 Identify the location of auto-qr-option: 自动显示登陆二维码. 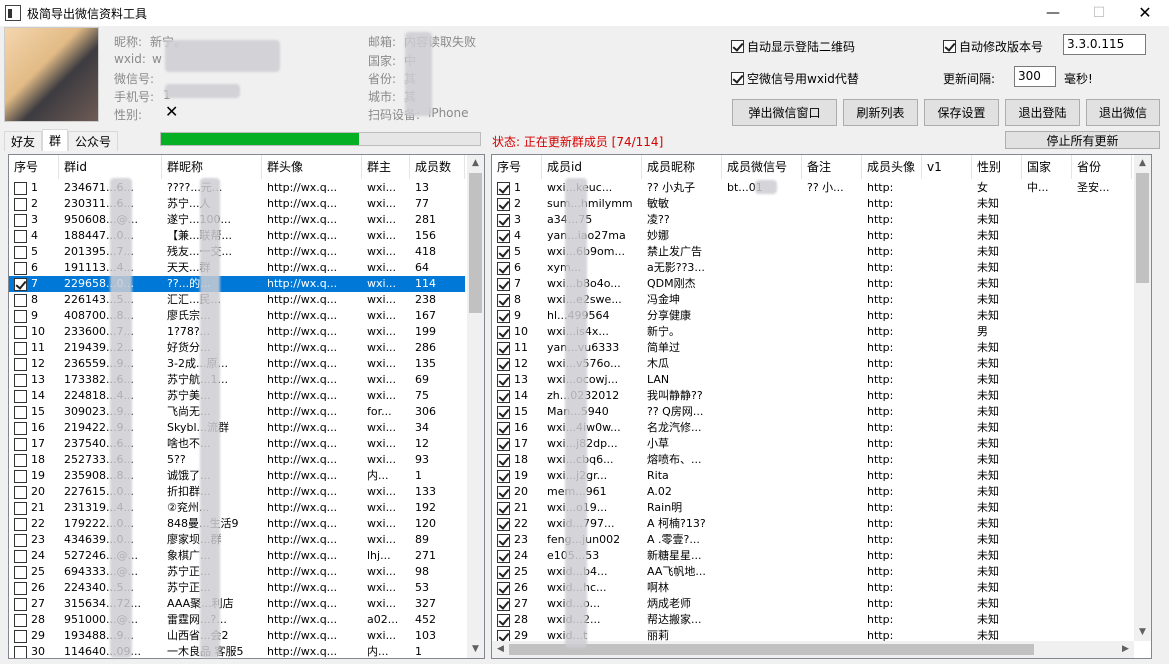
(793, 46).